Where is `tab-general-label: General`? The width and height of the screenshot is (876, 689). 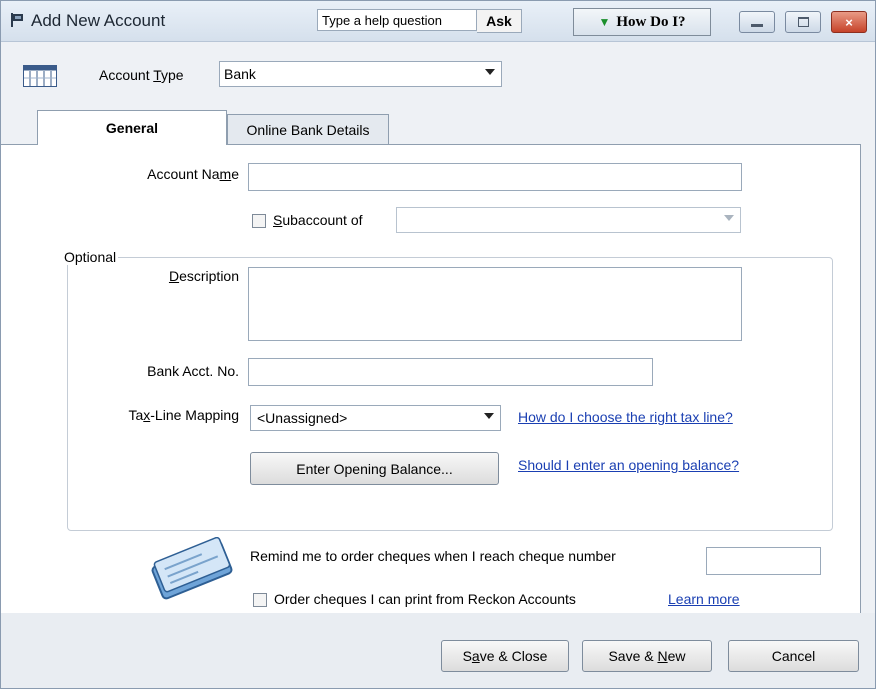
tab-general-label: General is located at coordinates (132, 128).